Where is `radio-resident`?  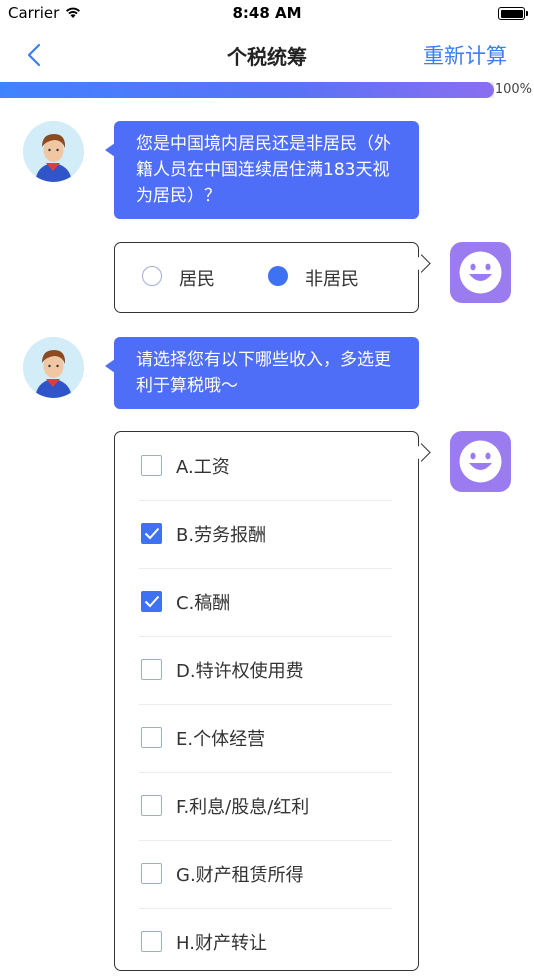
radio-resident is located at coordinates (152, 276).